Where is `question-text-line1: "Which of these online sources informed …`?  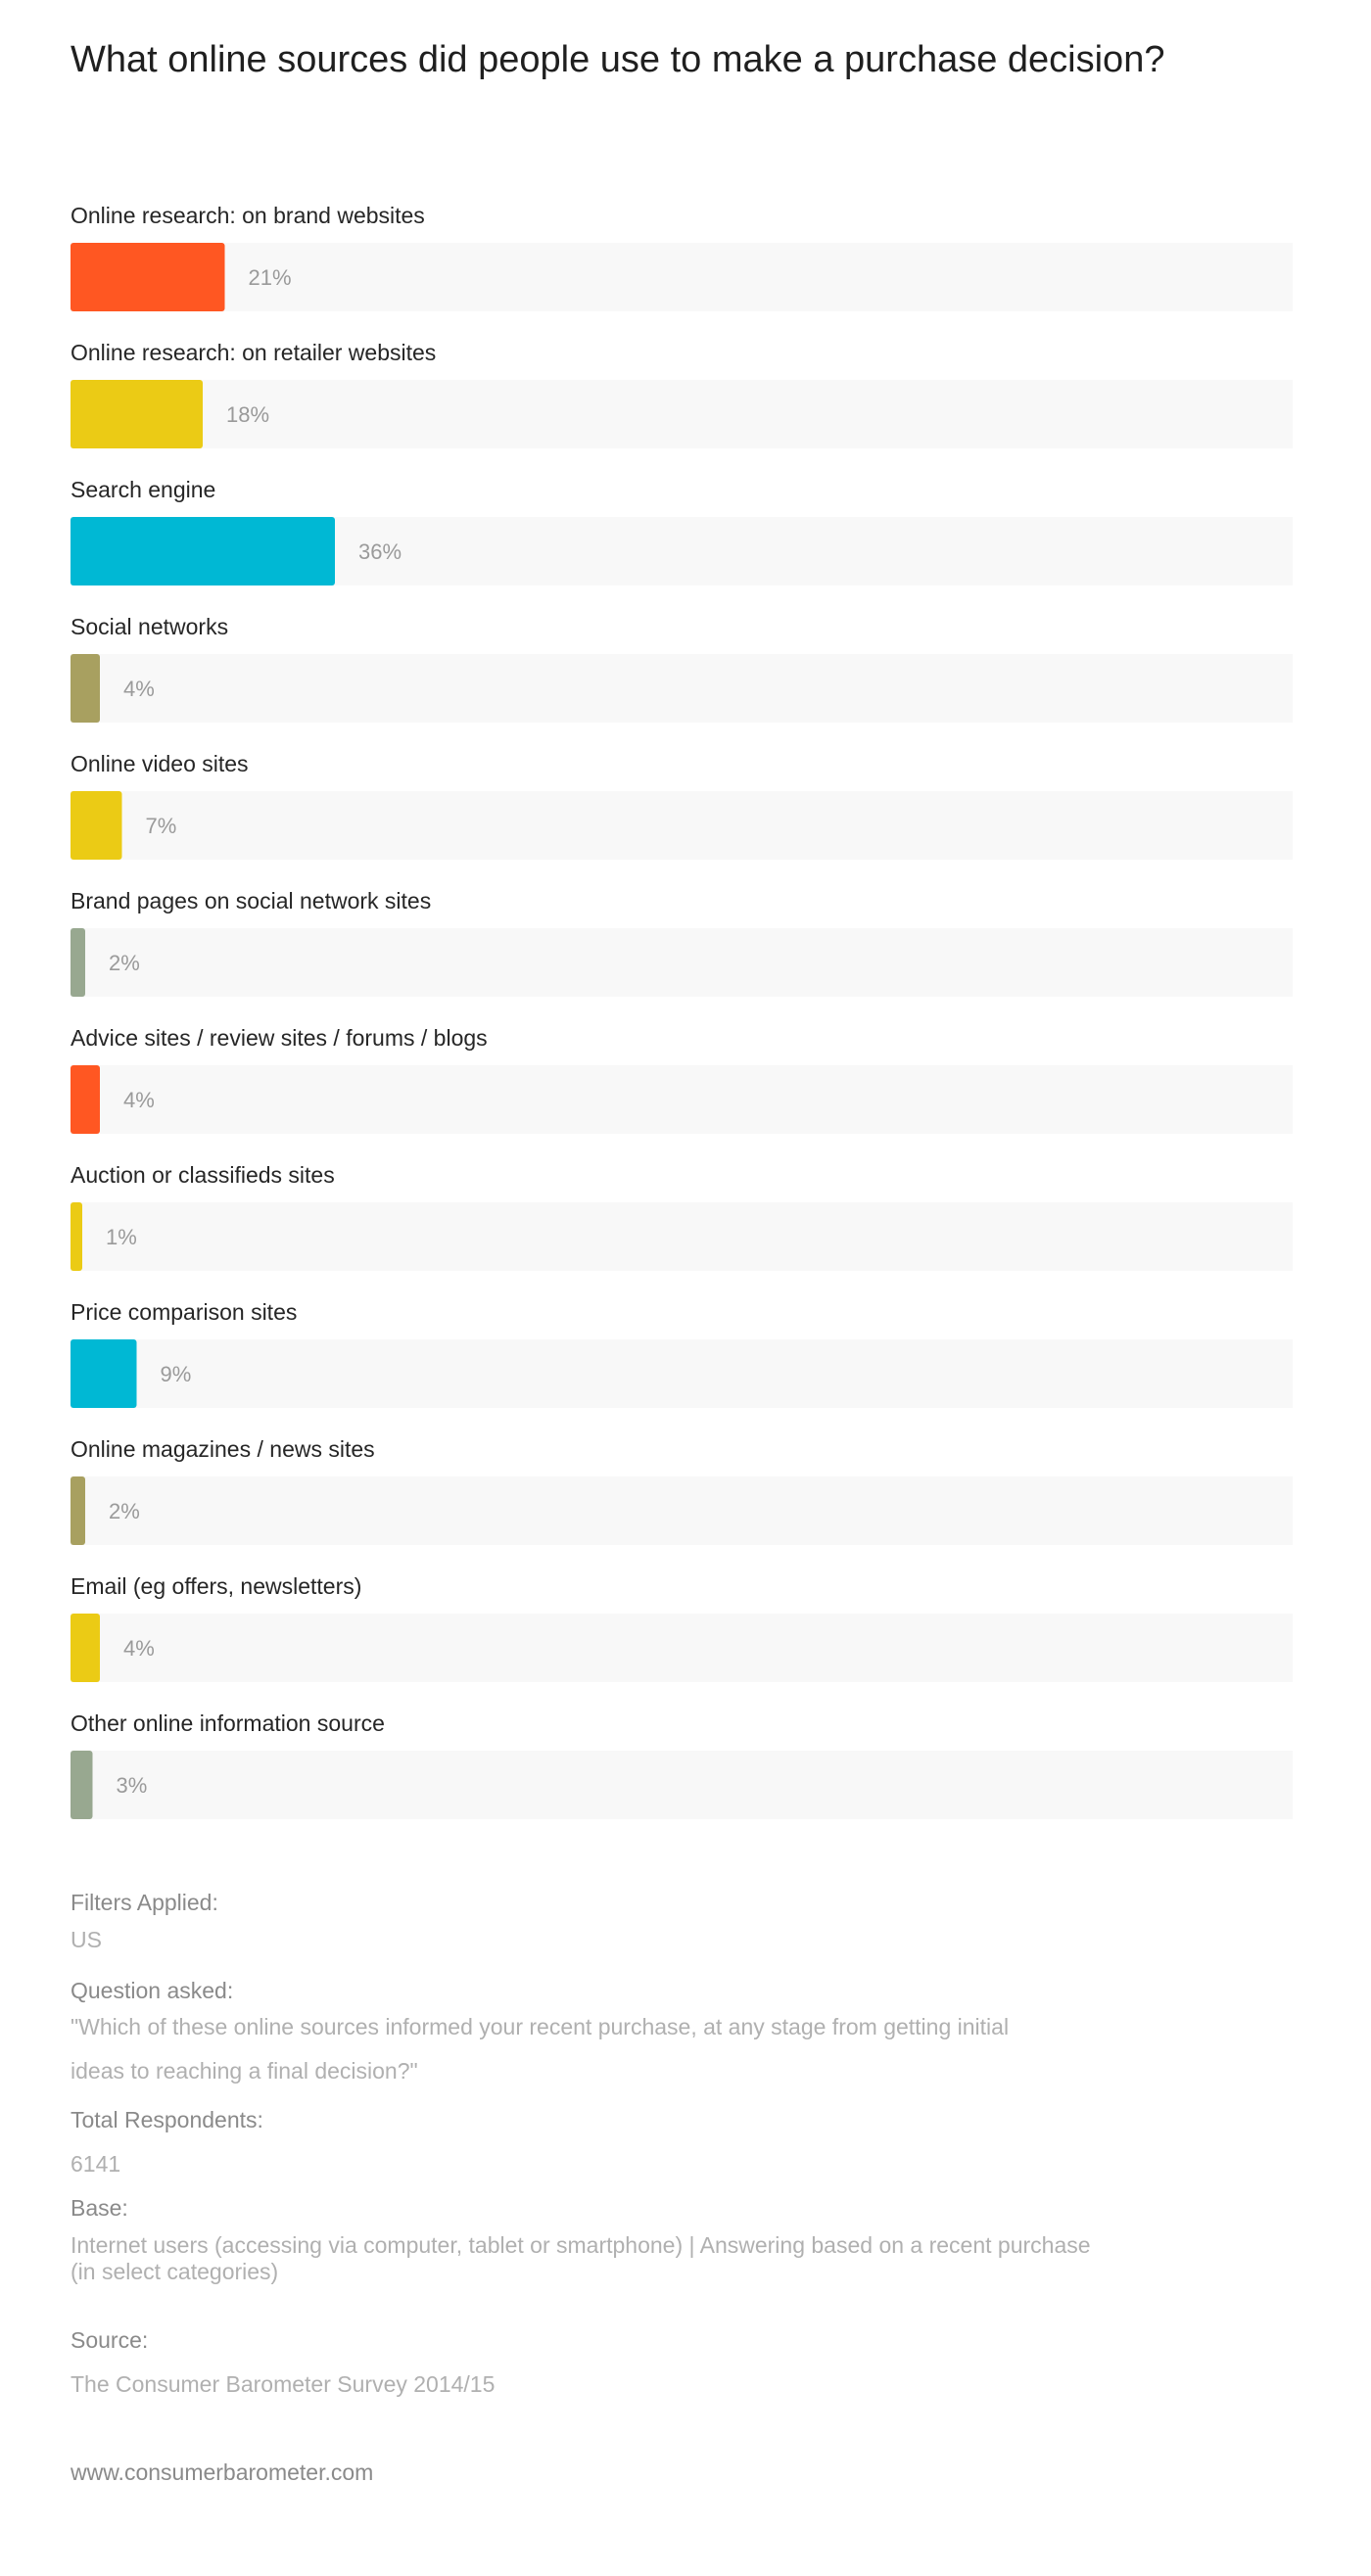 question-text-line1: "Which of these online sources informed … is located at coordinates (541, 2026).